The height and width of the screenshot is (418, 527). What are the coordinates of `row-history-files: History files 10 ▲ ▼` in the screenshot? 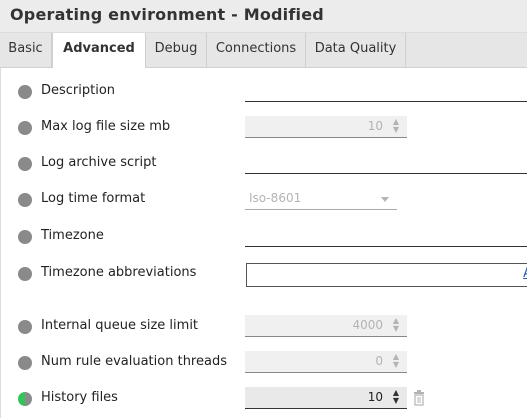 It's located at (264, 399).